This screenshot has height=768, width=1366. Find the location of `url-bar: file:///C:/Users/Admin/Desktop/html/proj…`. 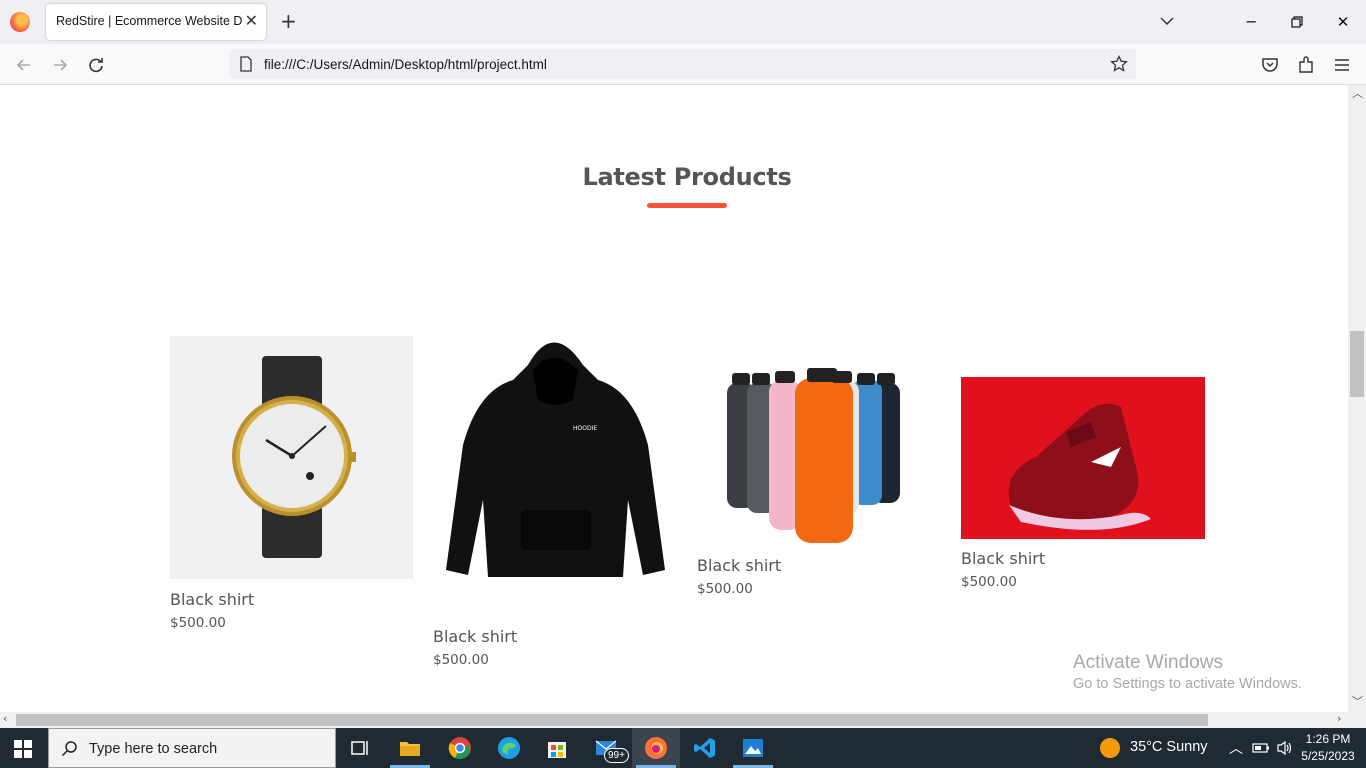

url-bar: file:///C:/Users/Admin/Desktop/html/proj… is located at coordinates (683, 64).